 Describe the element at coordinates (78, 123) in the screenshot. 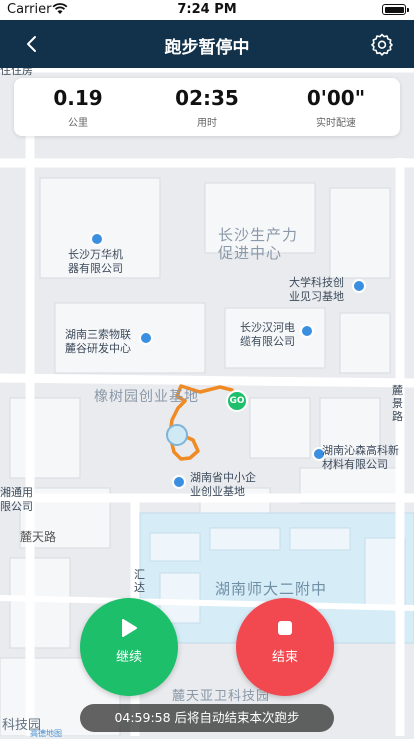

I see `distance-label: 公里` at that location.